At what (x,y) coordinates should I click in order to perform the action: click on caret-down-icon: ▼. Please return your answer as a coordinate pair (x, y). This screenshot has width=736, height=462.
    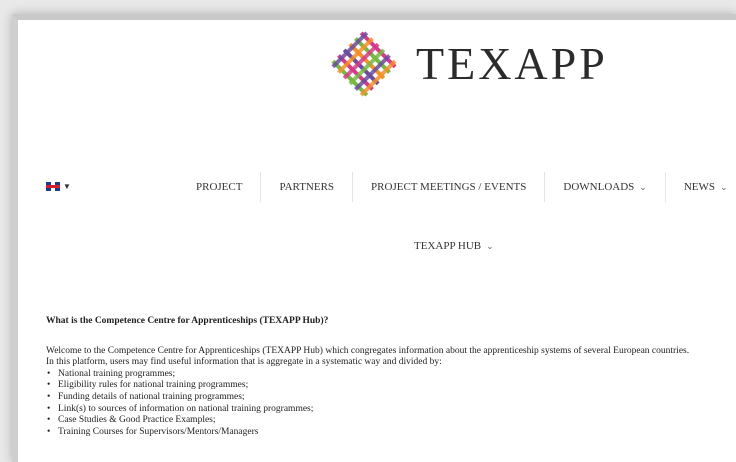
    Looking at the image, I should click on (67, 186).